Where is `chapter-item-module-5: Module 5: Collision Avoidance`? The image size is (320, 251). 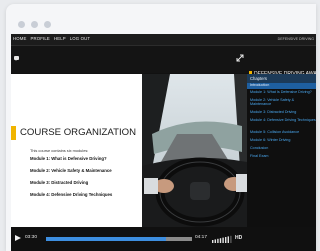 chapter-item-module-5: Module 5: Collision Avoidance is located at coordinates (281, 133).